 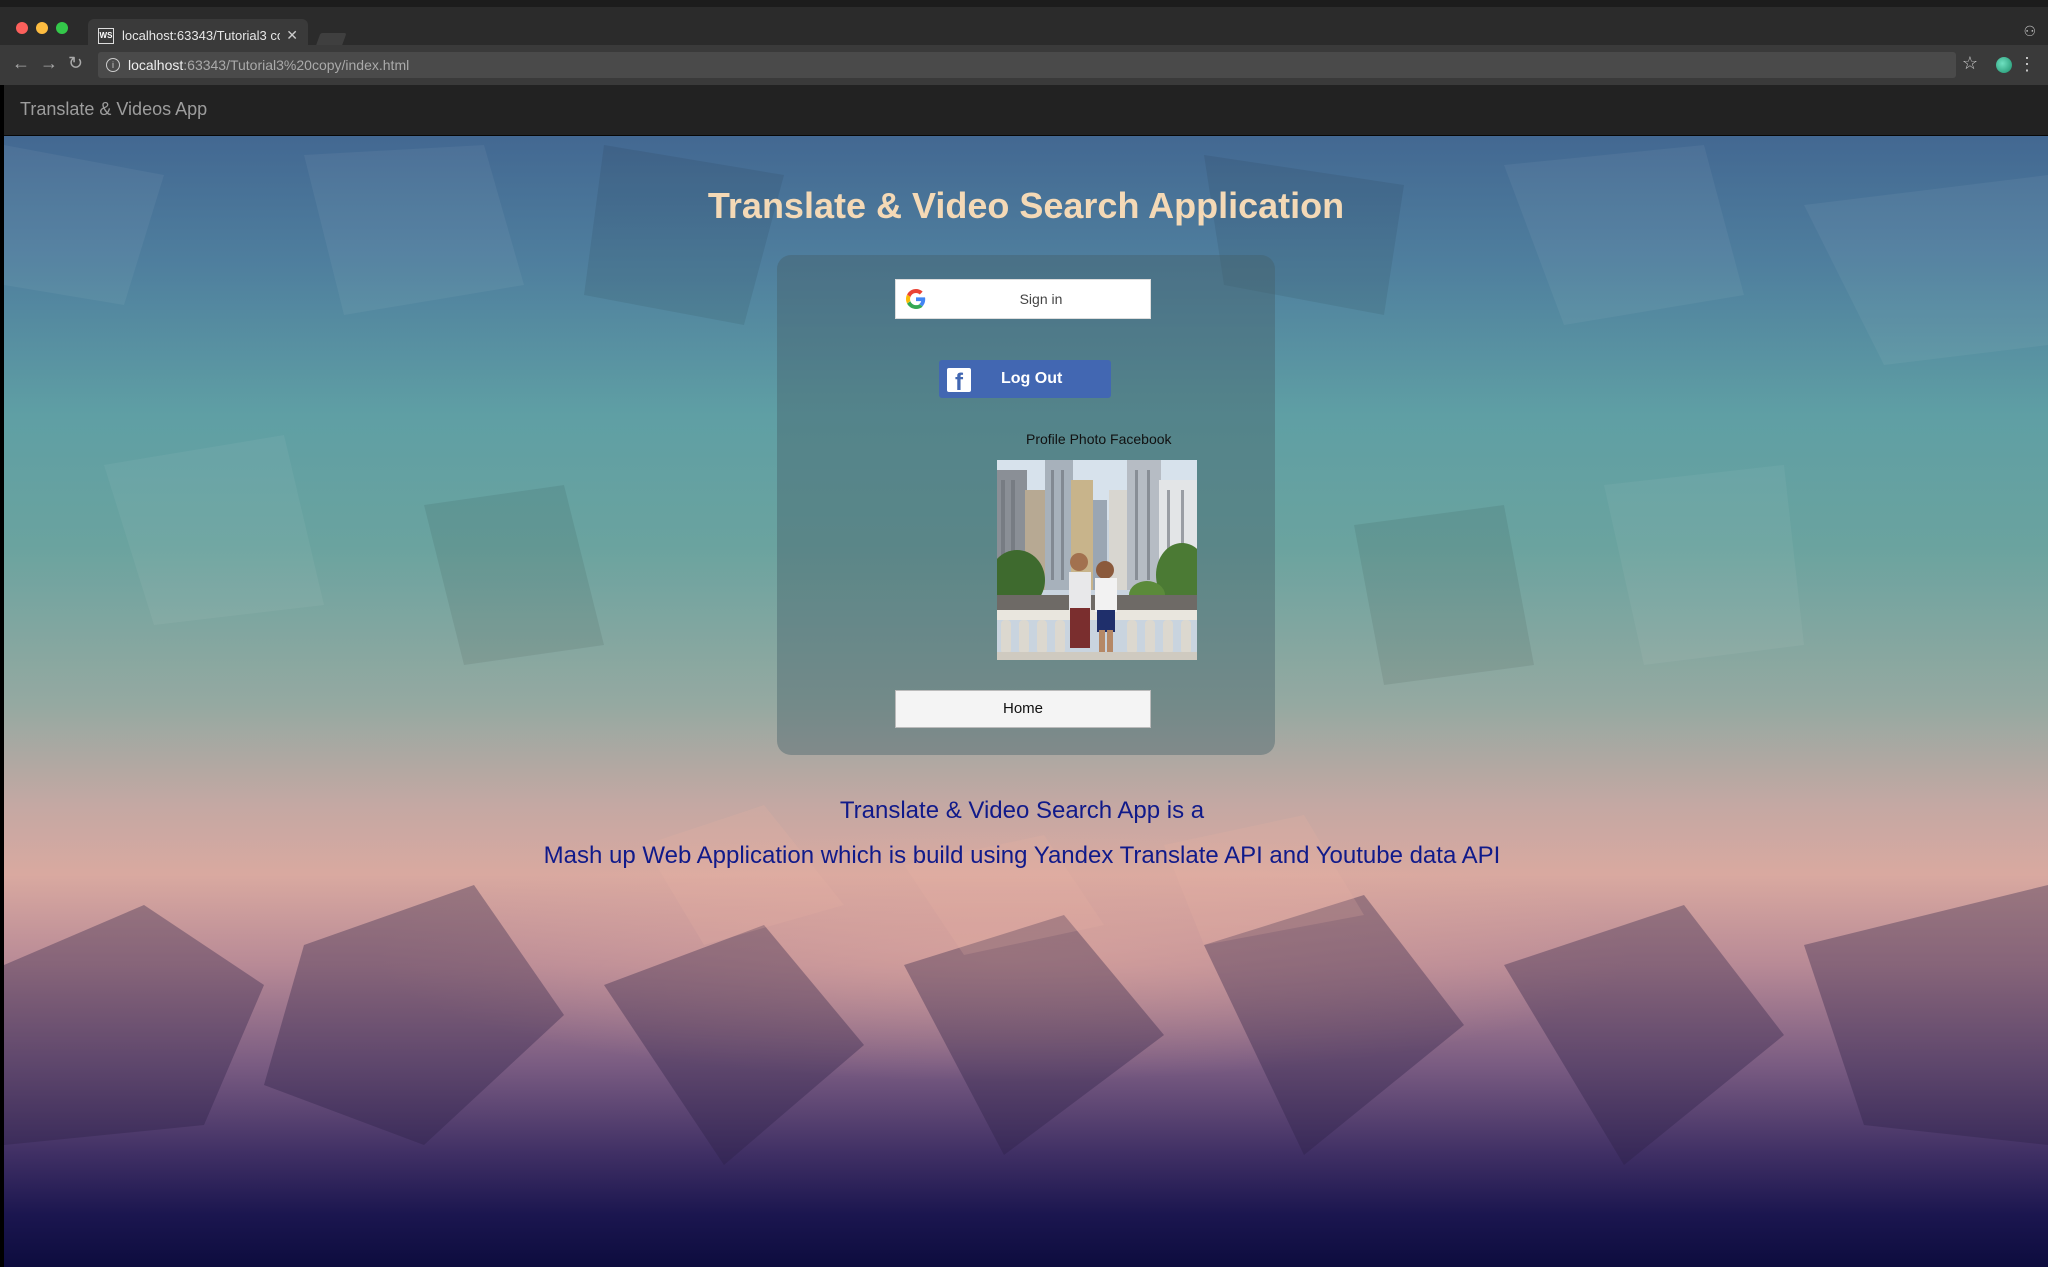 I want to click on facebook-logout-button: f Log Out, so click(x=1025, y=379).